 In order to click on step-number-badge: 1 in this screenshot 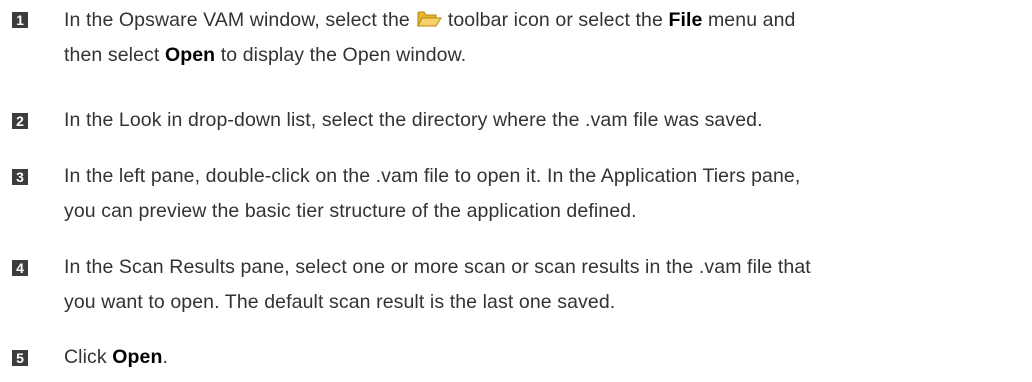, I will do `click(20, 20)`.